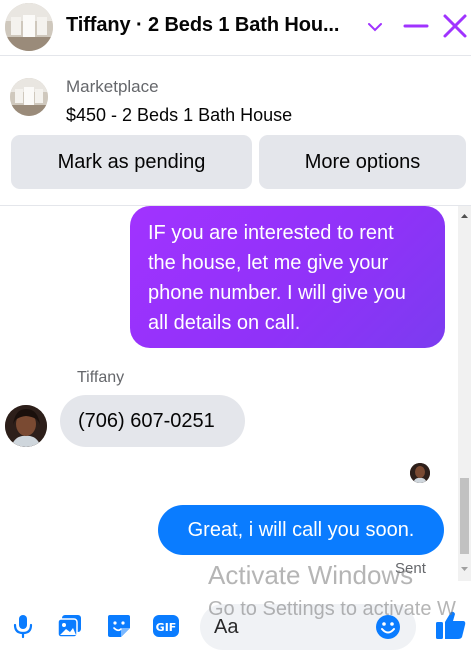  Describe the element at coordinates (416, 26) in the screenshot. I see `minimize-icon` at that location.